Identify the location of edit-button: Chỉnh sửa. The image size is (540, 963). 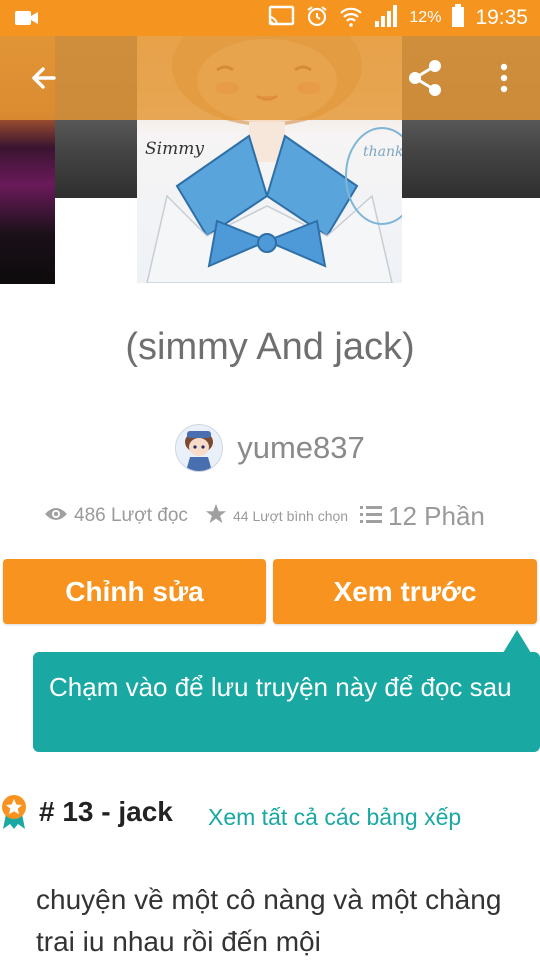
(134, 591).